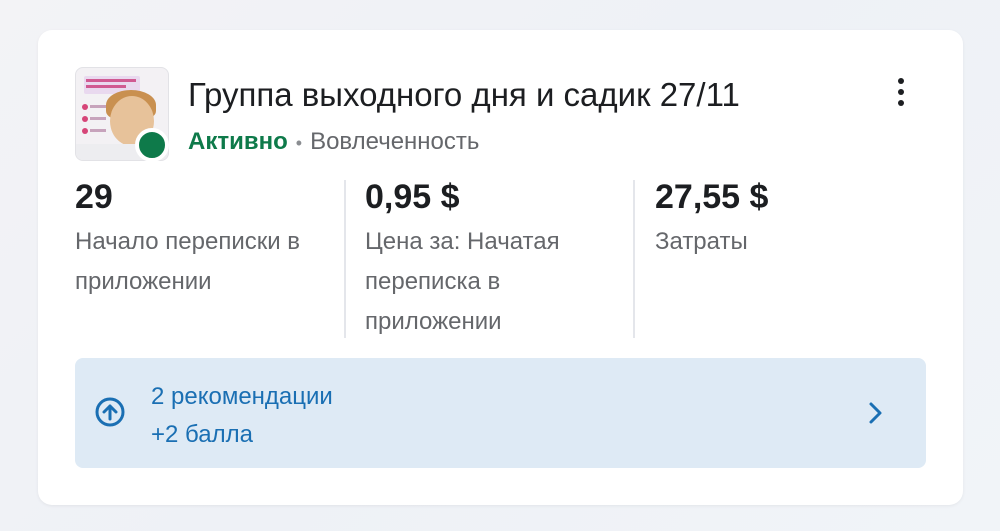  I want to click on status-line: Активно • Вовлеченность, so click(333, 142).